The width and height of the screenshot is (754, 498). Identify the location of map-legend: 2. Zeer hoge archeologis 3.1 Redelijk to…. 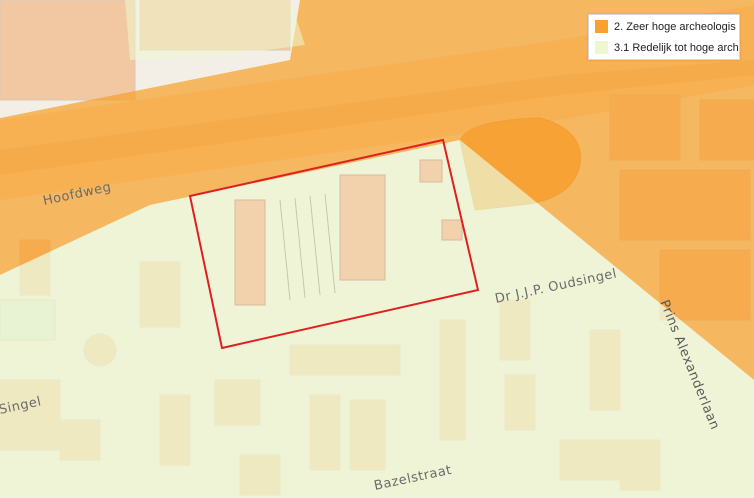
(664, 37).